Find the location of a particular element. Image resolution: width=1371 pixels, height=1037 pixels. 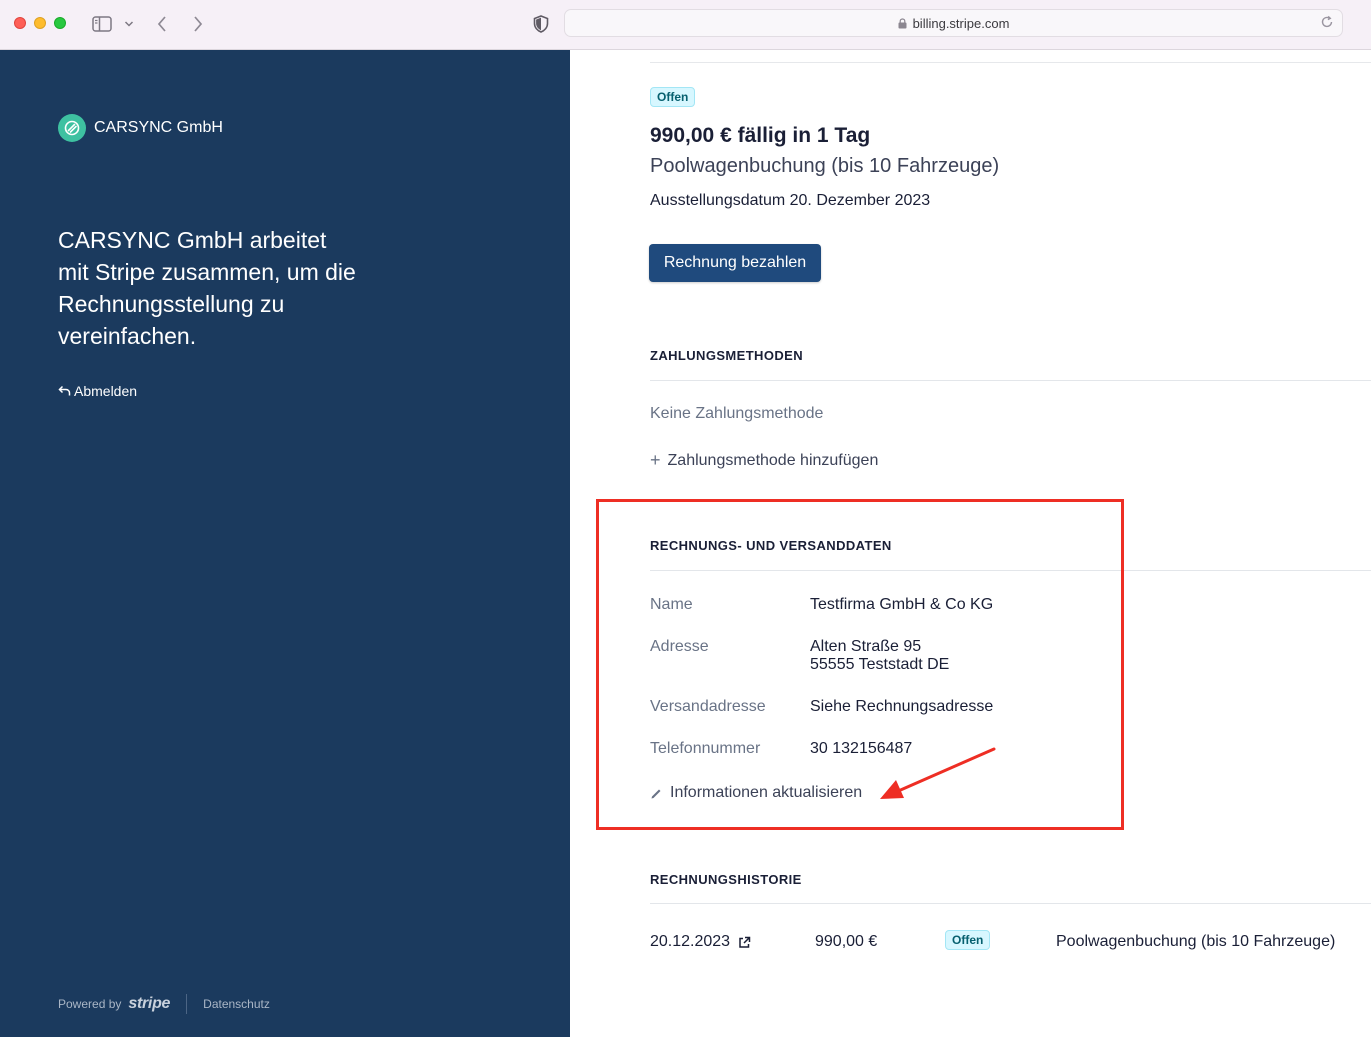

sidebar-footer: Powered by stripe Datenschutz is located at coordinates (164, 1004).